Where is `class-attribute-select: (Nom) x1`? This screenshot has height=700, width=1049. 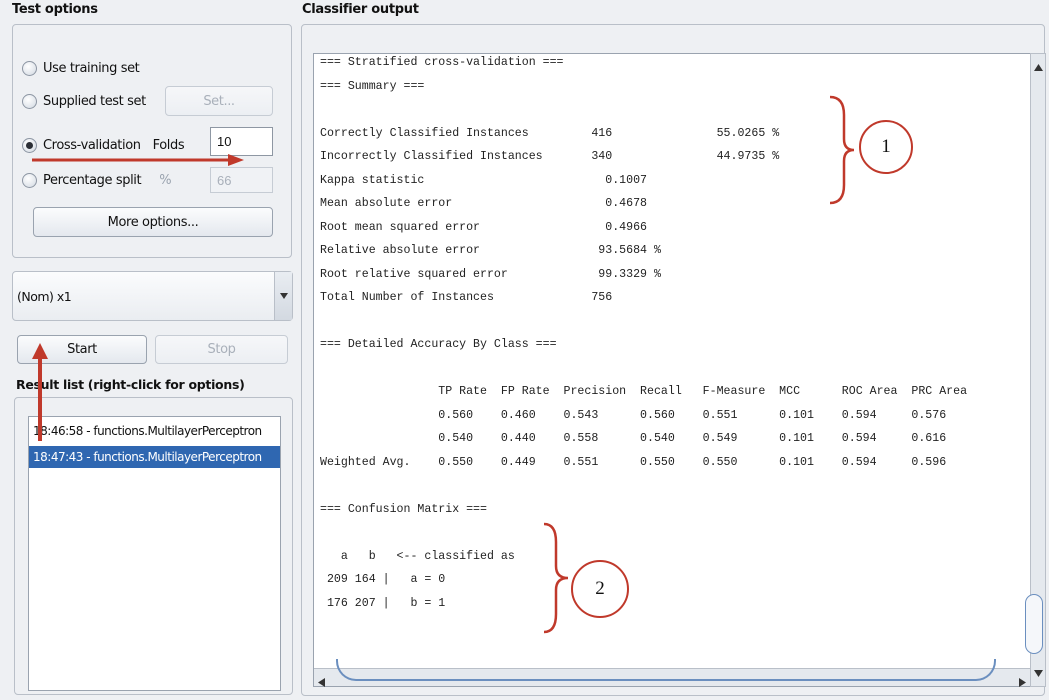
class-attribute-select: (Nom) x1 is located at coordinates (152, 296).